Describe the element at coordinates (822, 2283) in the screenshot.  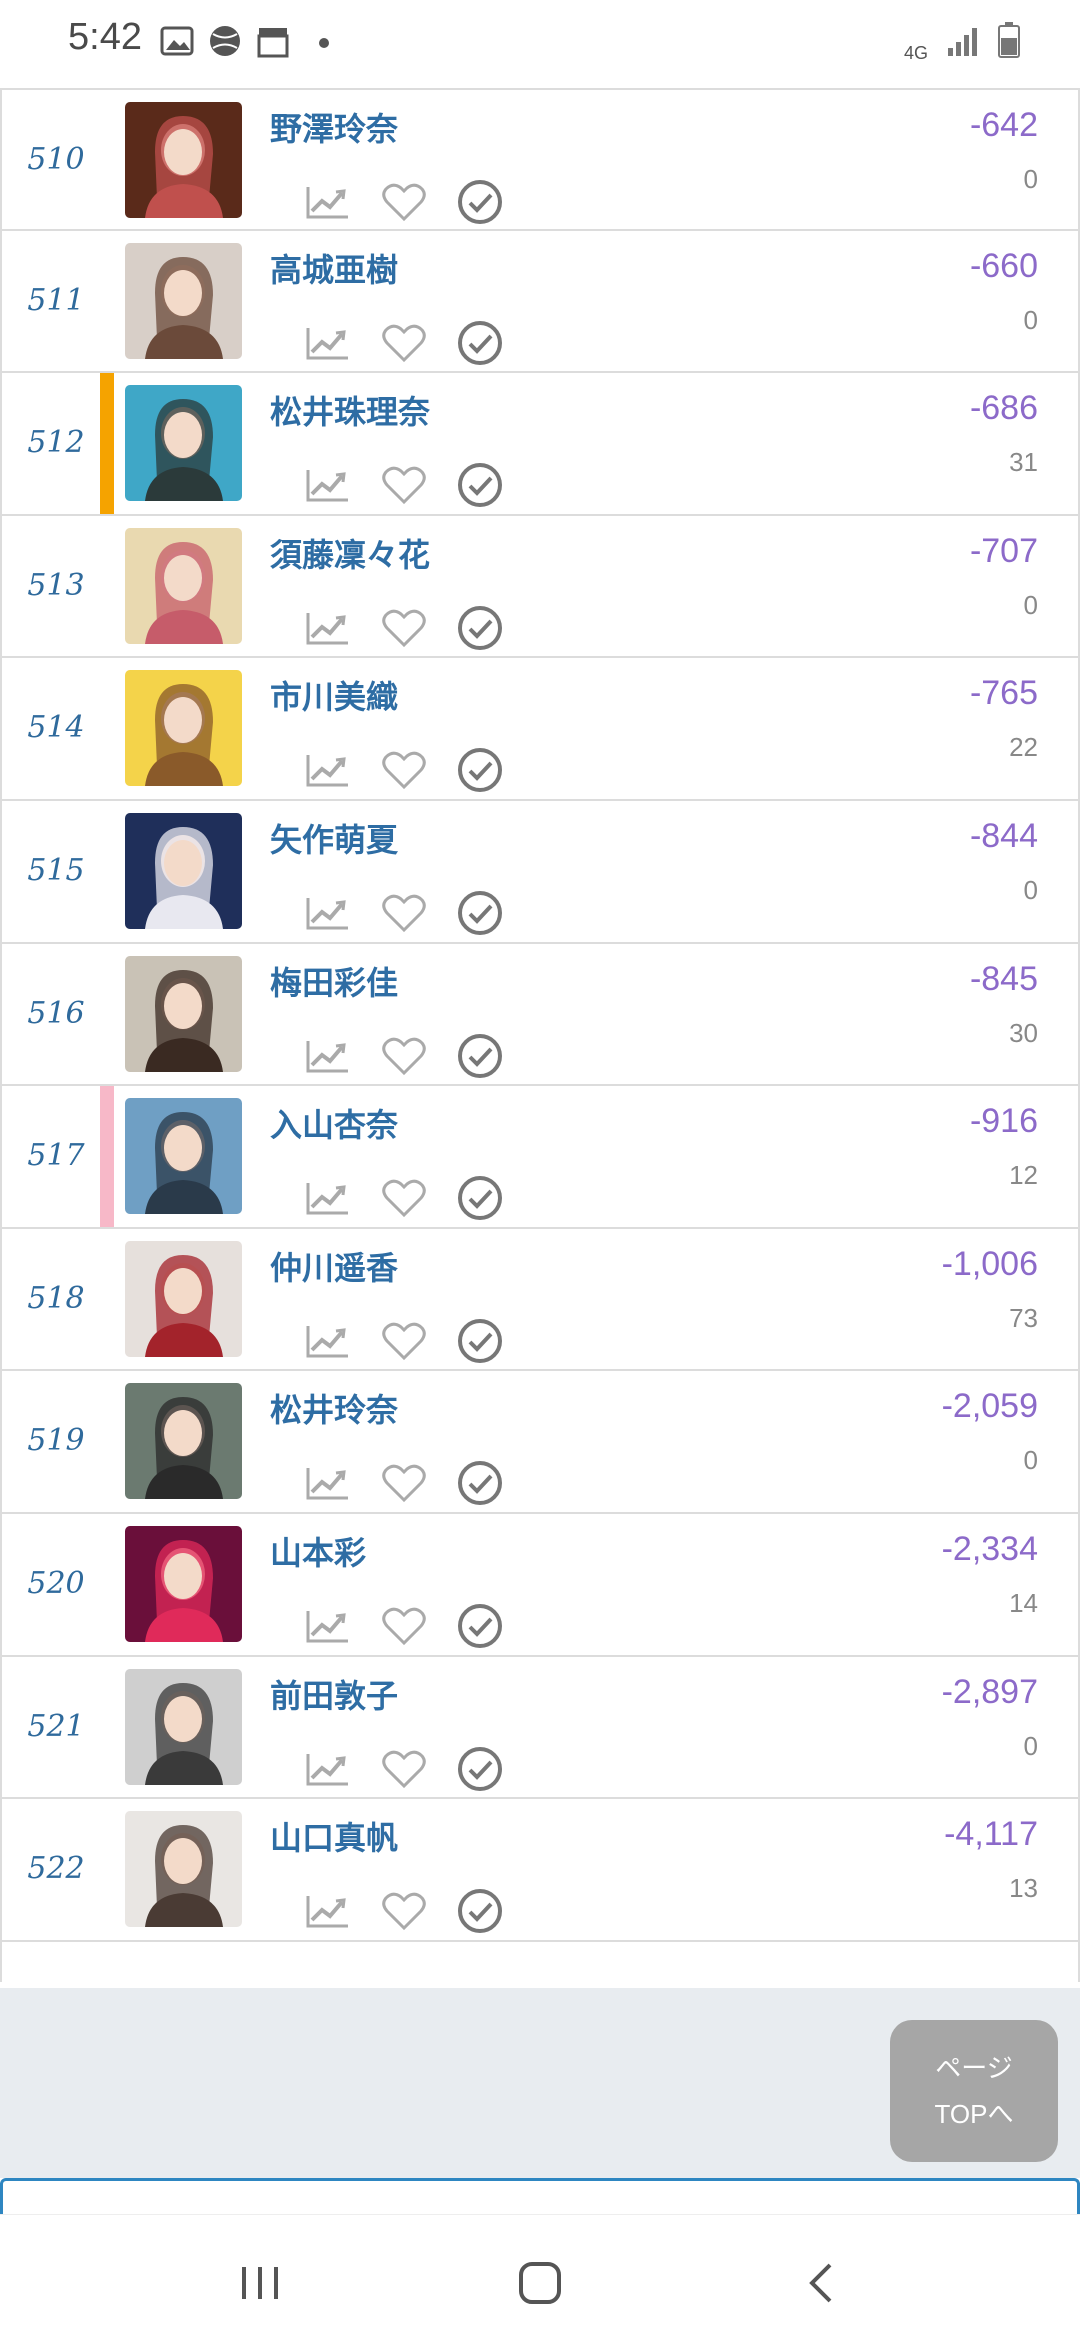
I see `back-icon` at that location.